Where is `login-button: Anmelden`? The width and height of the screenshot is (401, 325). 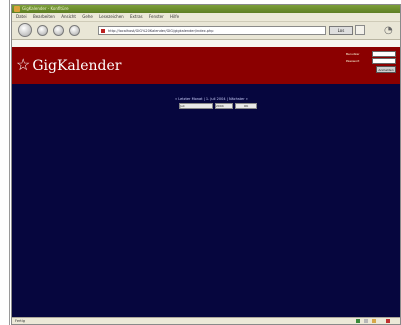
login-button: Anmelden is located at coordinates (386, 69).